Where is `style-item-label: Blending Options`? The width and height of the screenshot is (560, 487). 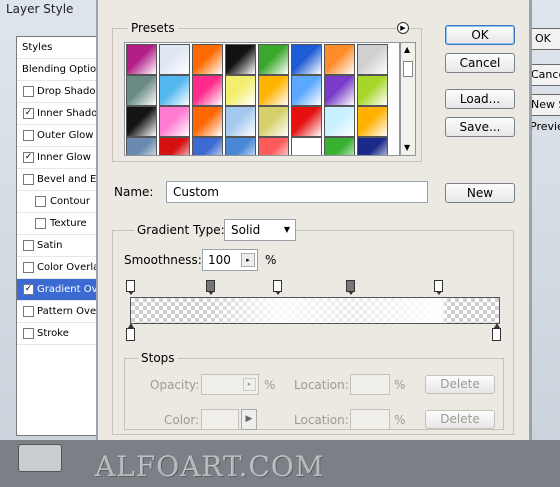 style-item-label: Blending Options is located at coordinates (60, 69).